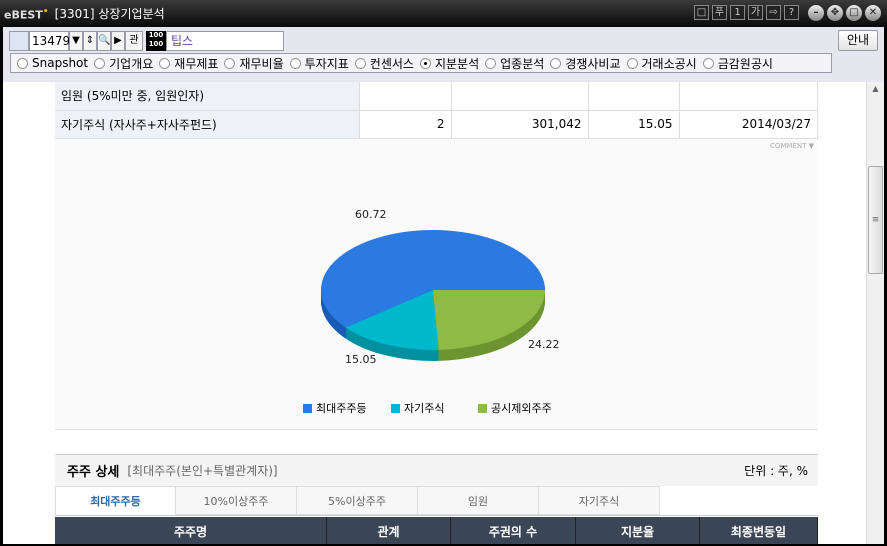  I want to click on radio-label: 지분분석, so click(457, 63).